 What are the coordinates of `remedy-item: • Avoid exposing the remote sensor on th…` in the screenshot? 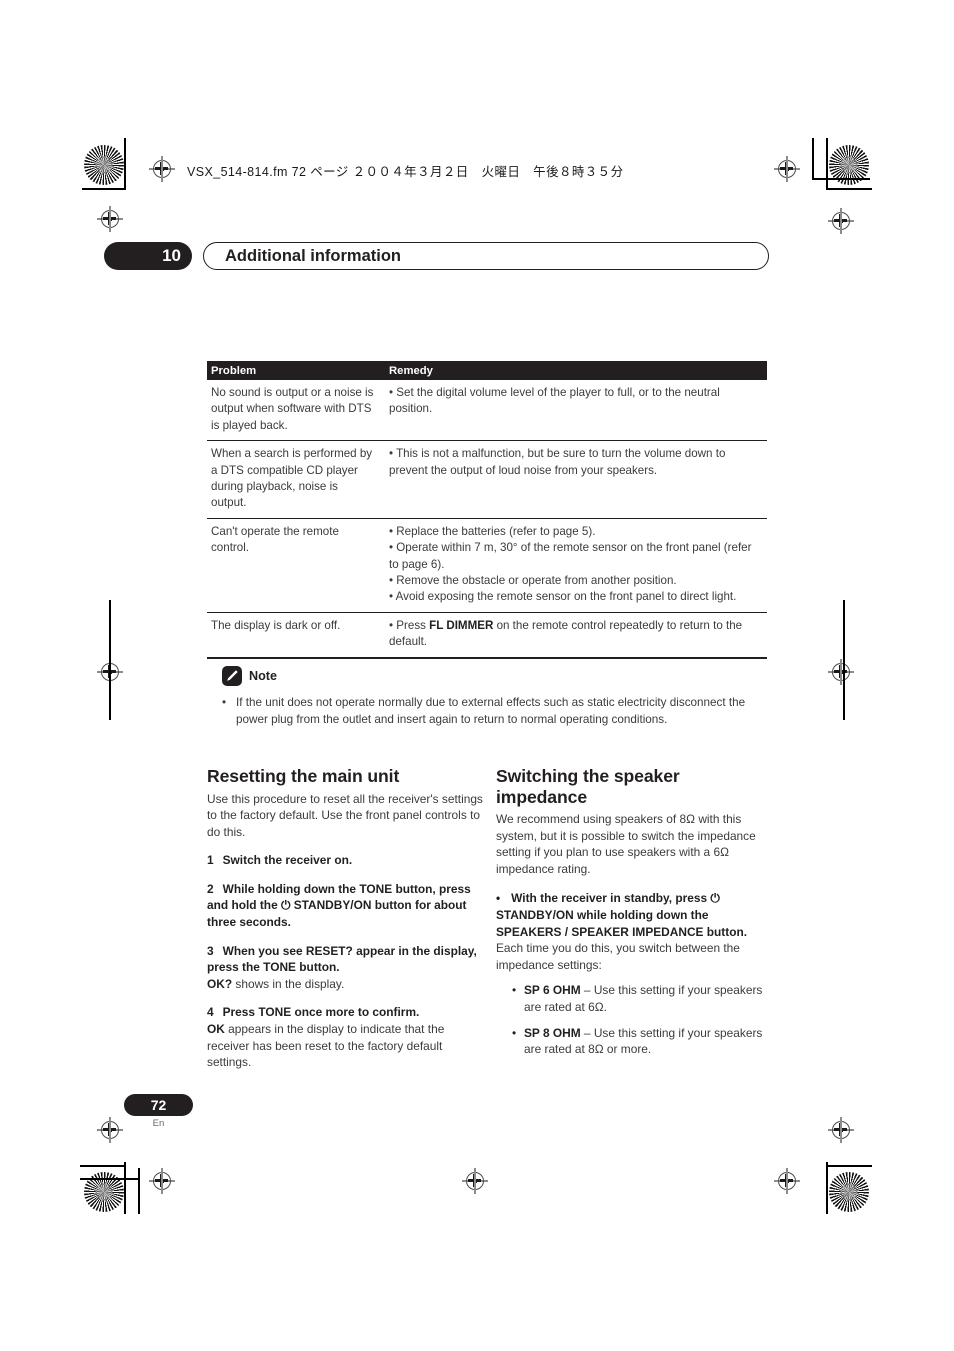 It's located at (563, 597).